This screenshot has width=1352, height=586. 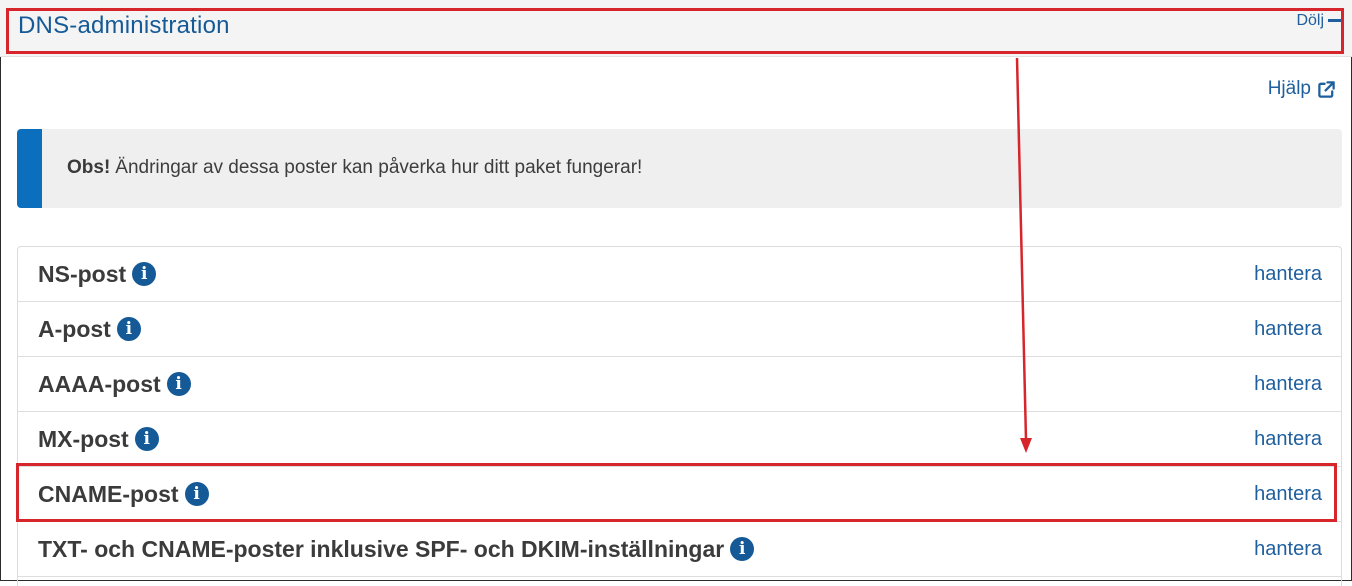 I want to click on page-title: DNS-administration, so click(x=124, y=25).